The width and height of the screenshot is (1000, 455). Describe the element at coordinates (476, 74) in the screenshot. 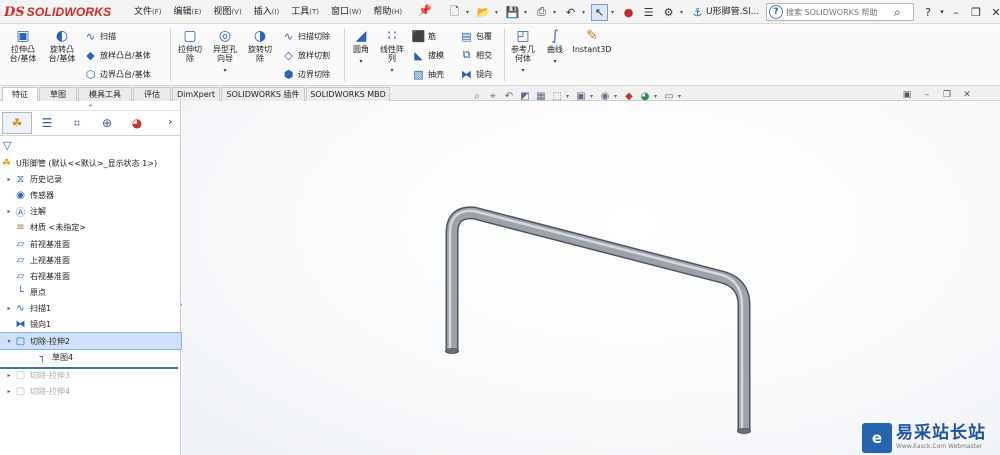

I see `mirror-button: ⧓ 镜向` at that location.